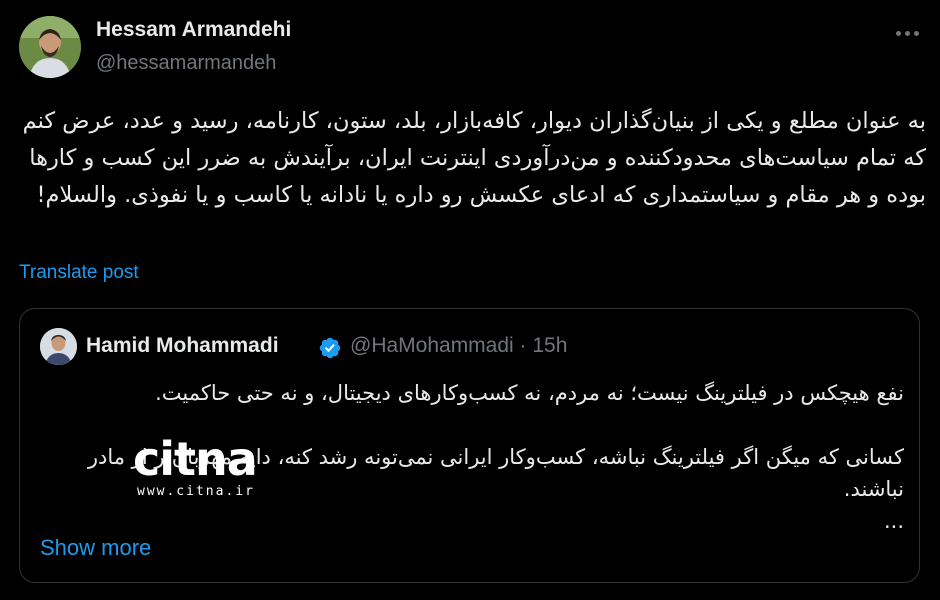 The width and height of the screenshot is (940, 600). What do you see at coordinates (186, 63) in the screenshot?
I see `author-handle: @hessamarmandeh` at bounding box center [186, 63].